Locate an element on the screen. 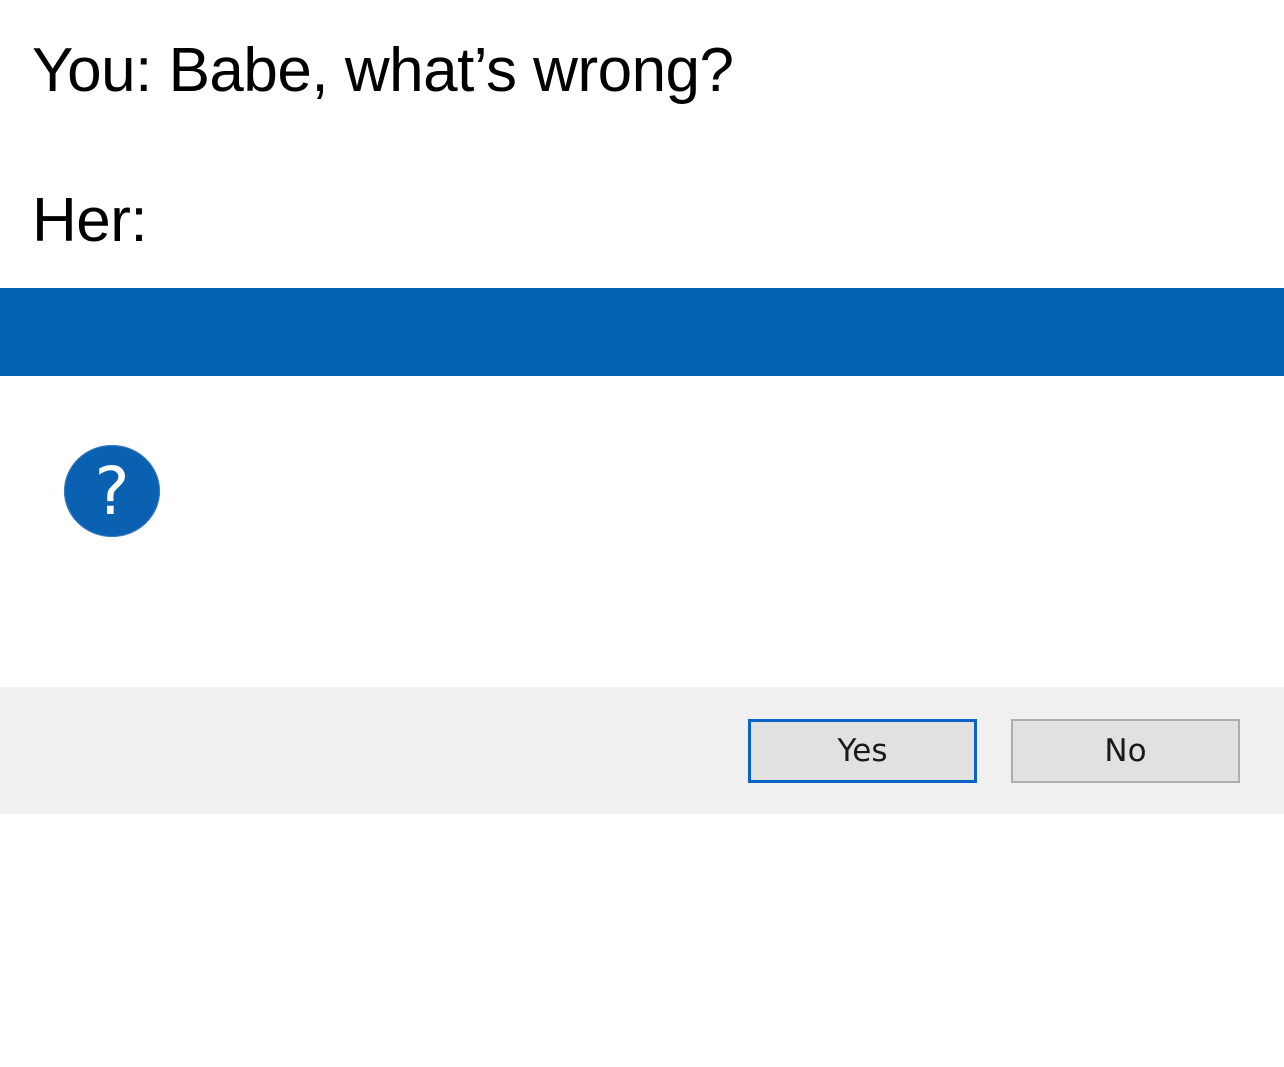 This screenshot has height=1067, width=1284. dialog-button-bar: Yes No is located at coordinates (642, 750).